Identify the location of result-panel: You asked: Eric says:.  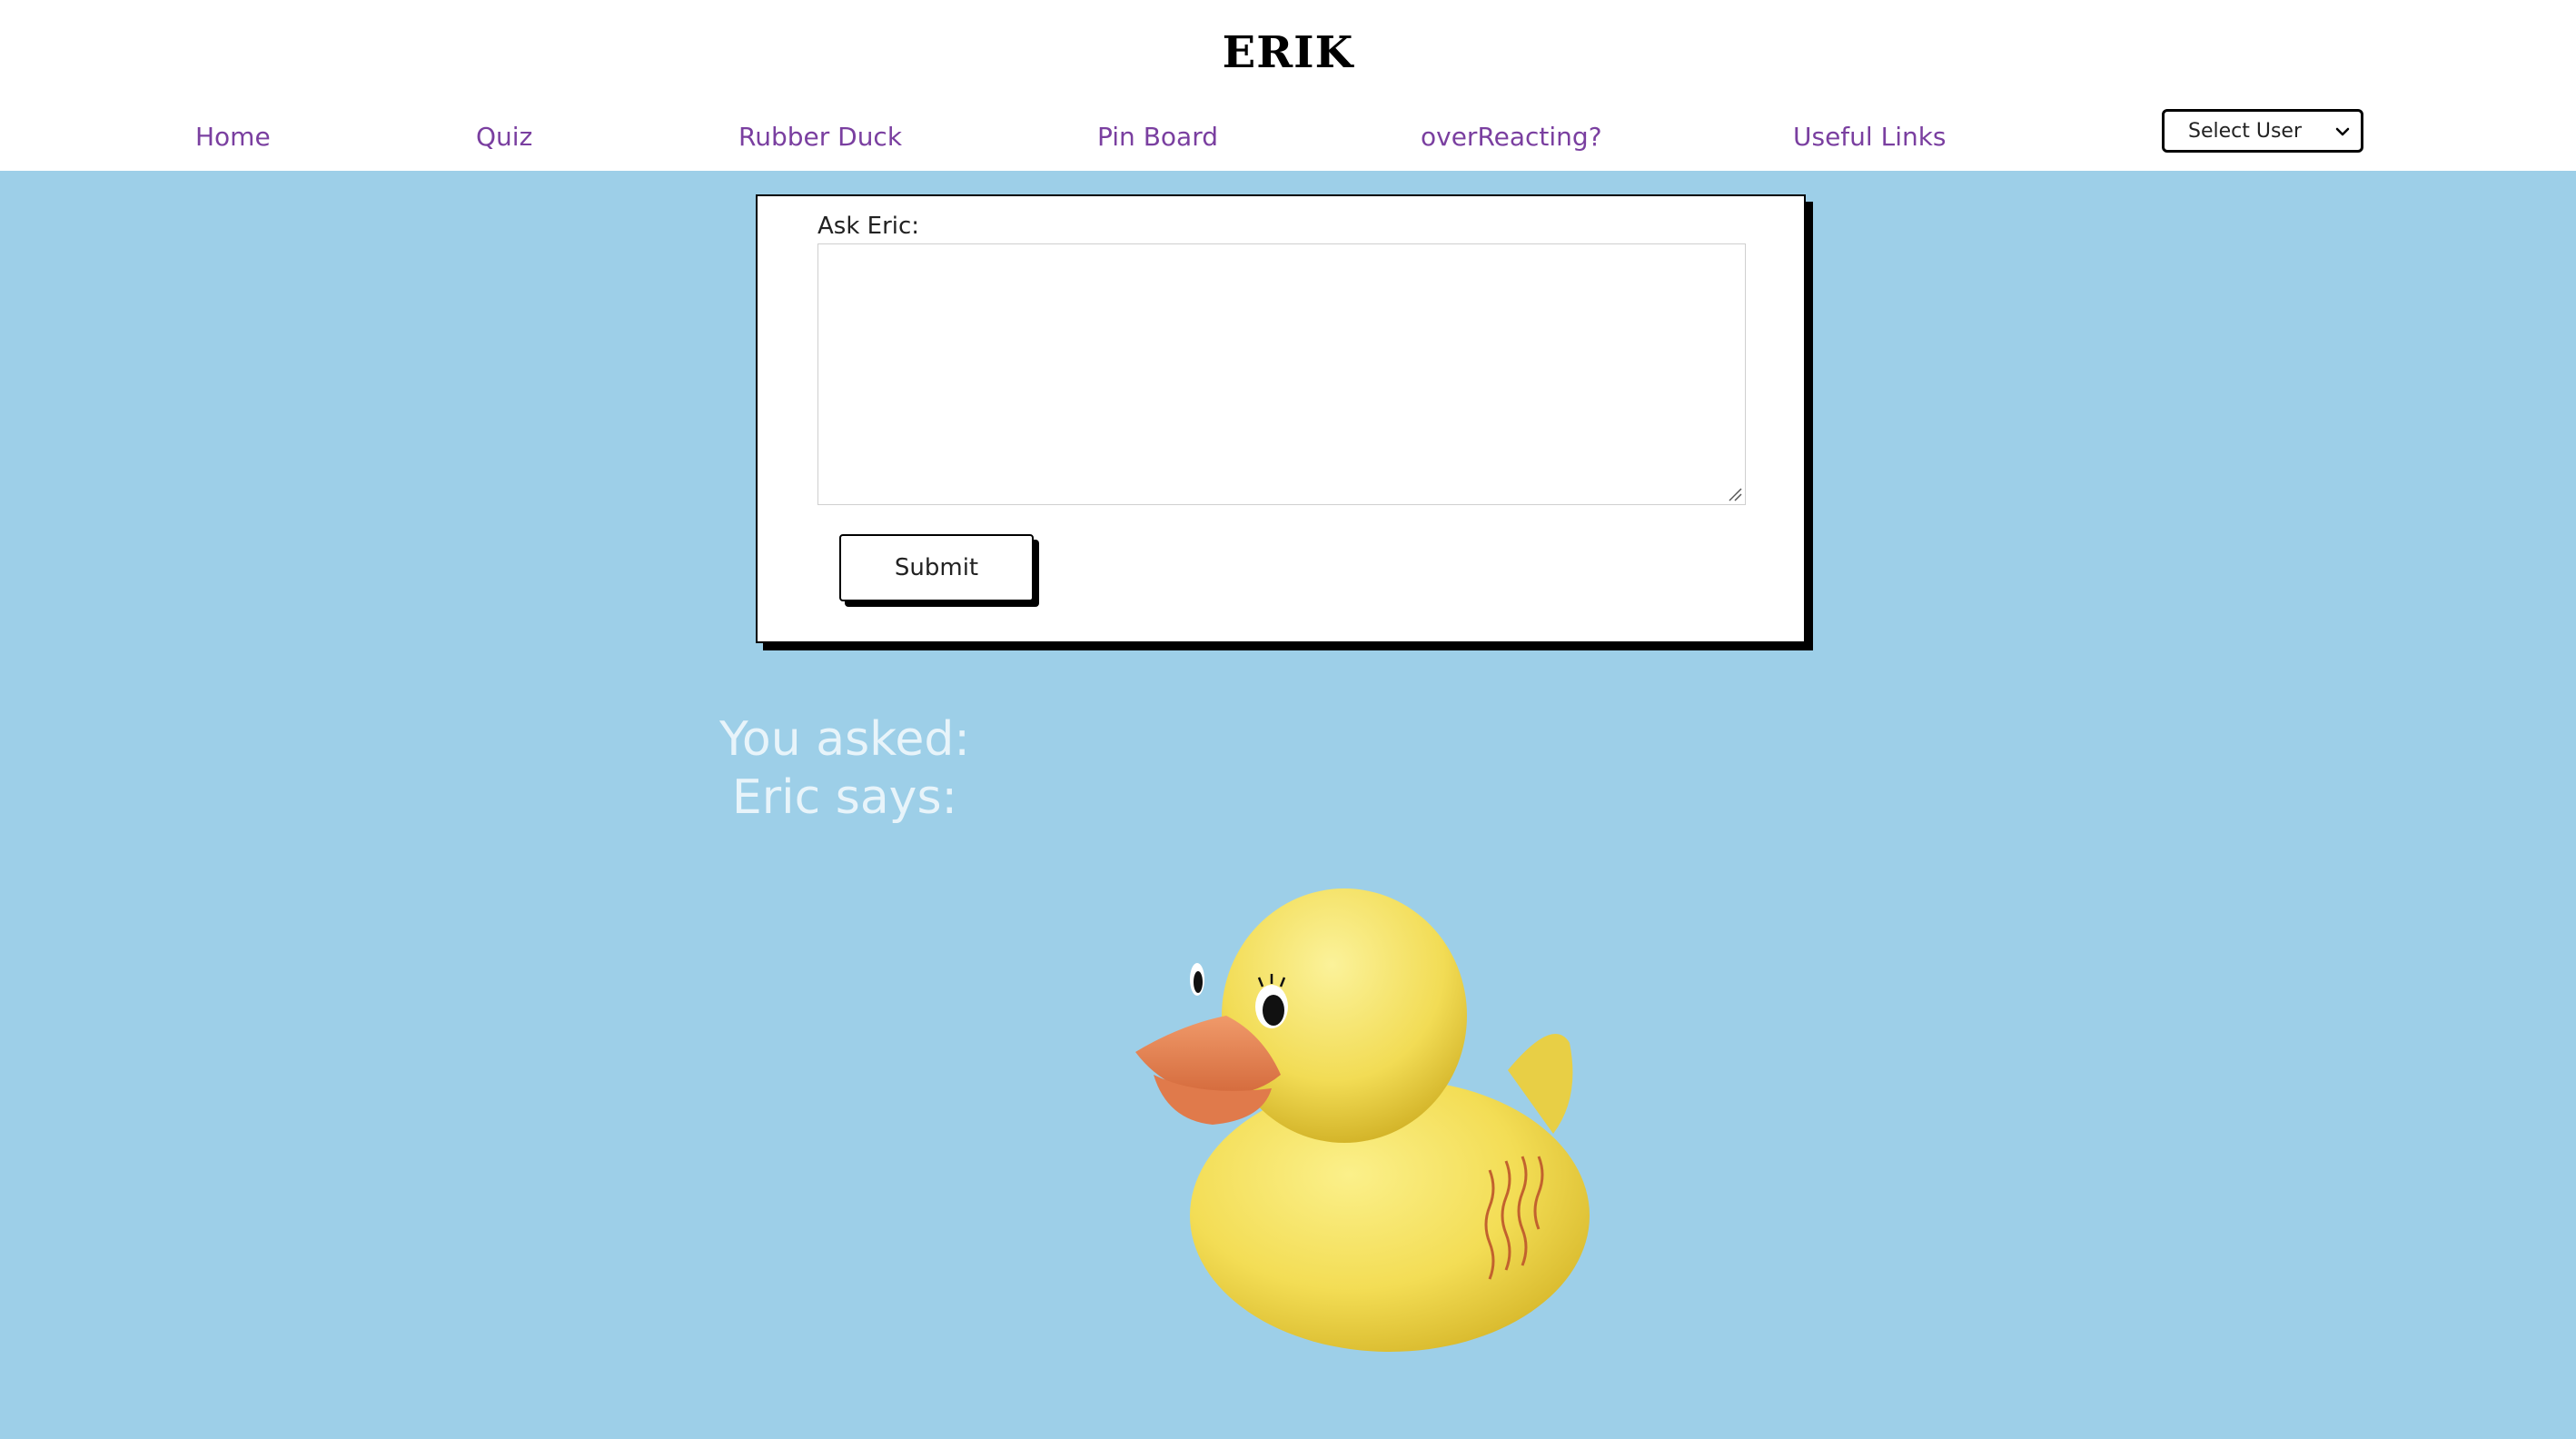
(844, 768).